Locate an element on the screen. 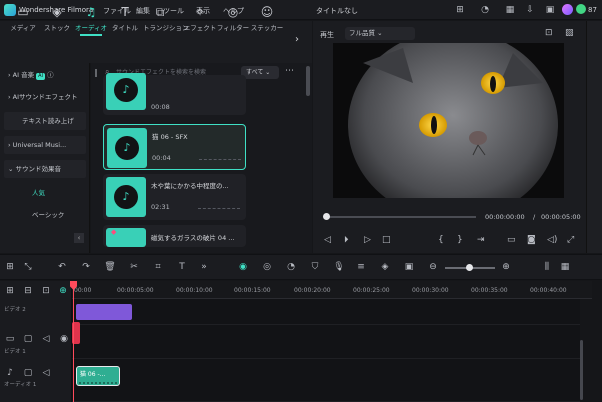  preview-image is located at coordinates (448, 120).